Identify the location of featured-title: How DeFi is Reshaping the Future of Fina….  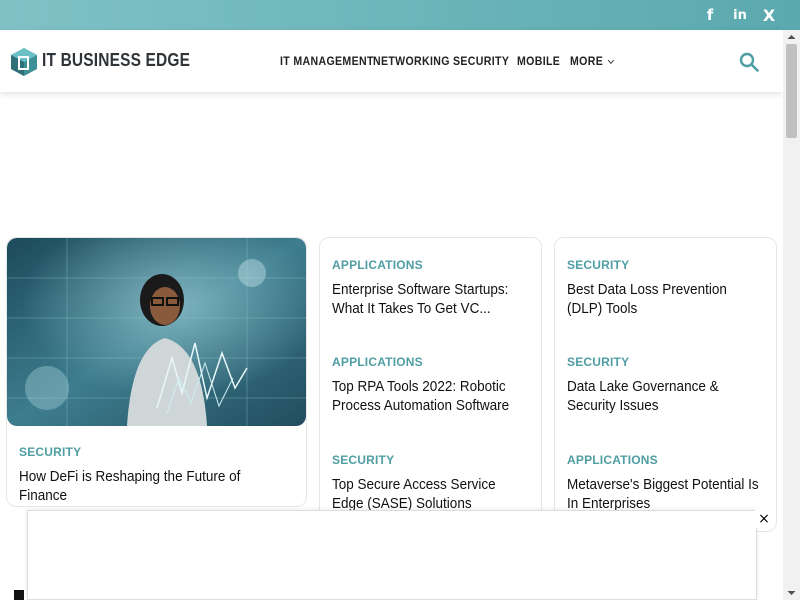
(154, 486).